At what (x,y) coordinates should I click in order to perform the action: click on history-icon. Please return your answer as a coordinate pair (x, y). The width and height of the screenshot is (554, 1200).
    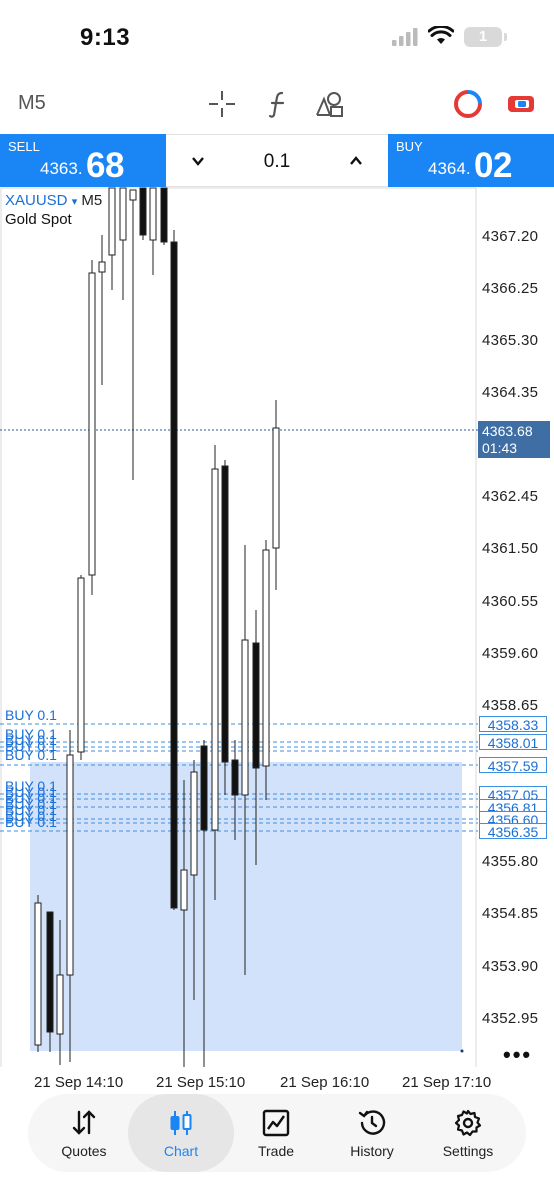
    Looking at the image, I should click on (372, 1122).